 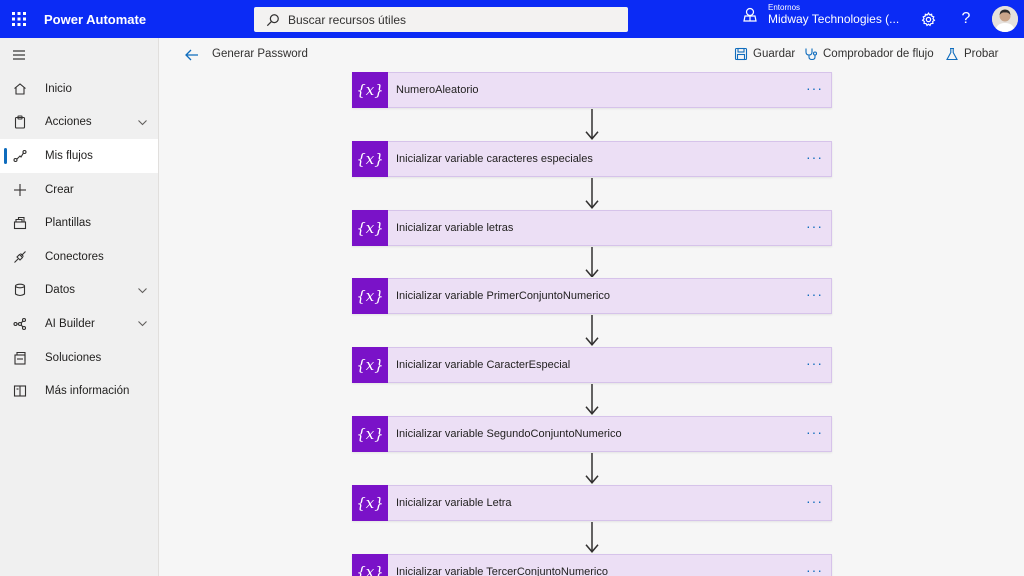 What do you see at coordinates (73, 357) in the screenshot?
I see `nav-label-soluciones: Soluciones` at bounding box center [73, 357].